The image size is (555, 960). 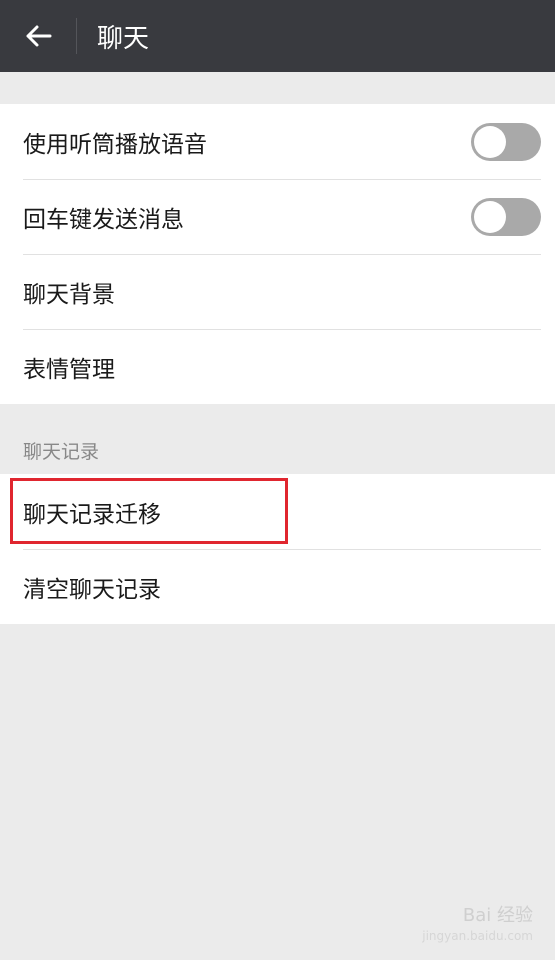 I want to click on setting-enter-to-send: 回车键发送消息, so click(x=277, y=216).